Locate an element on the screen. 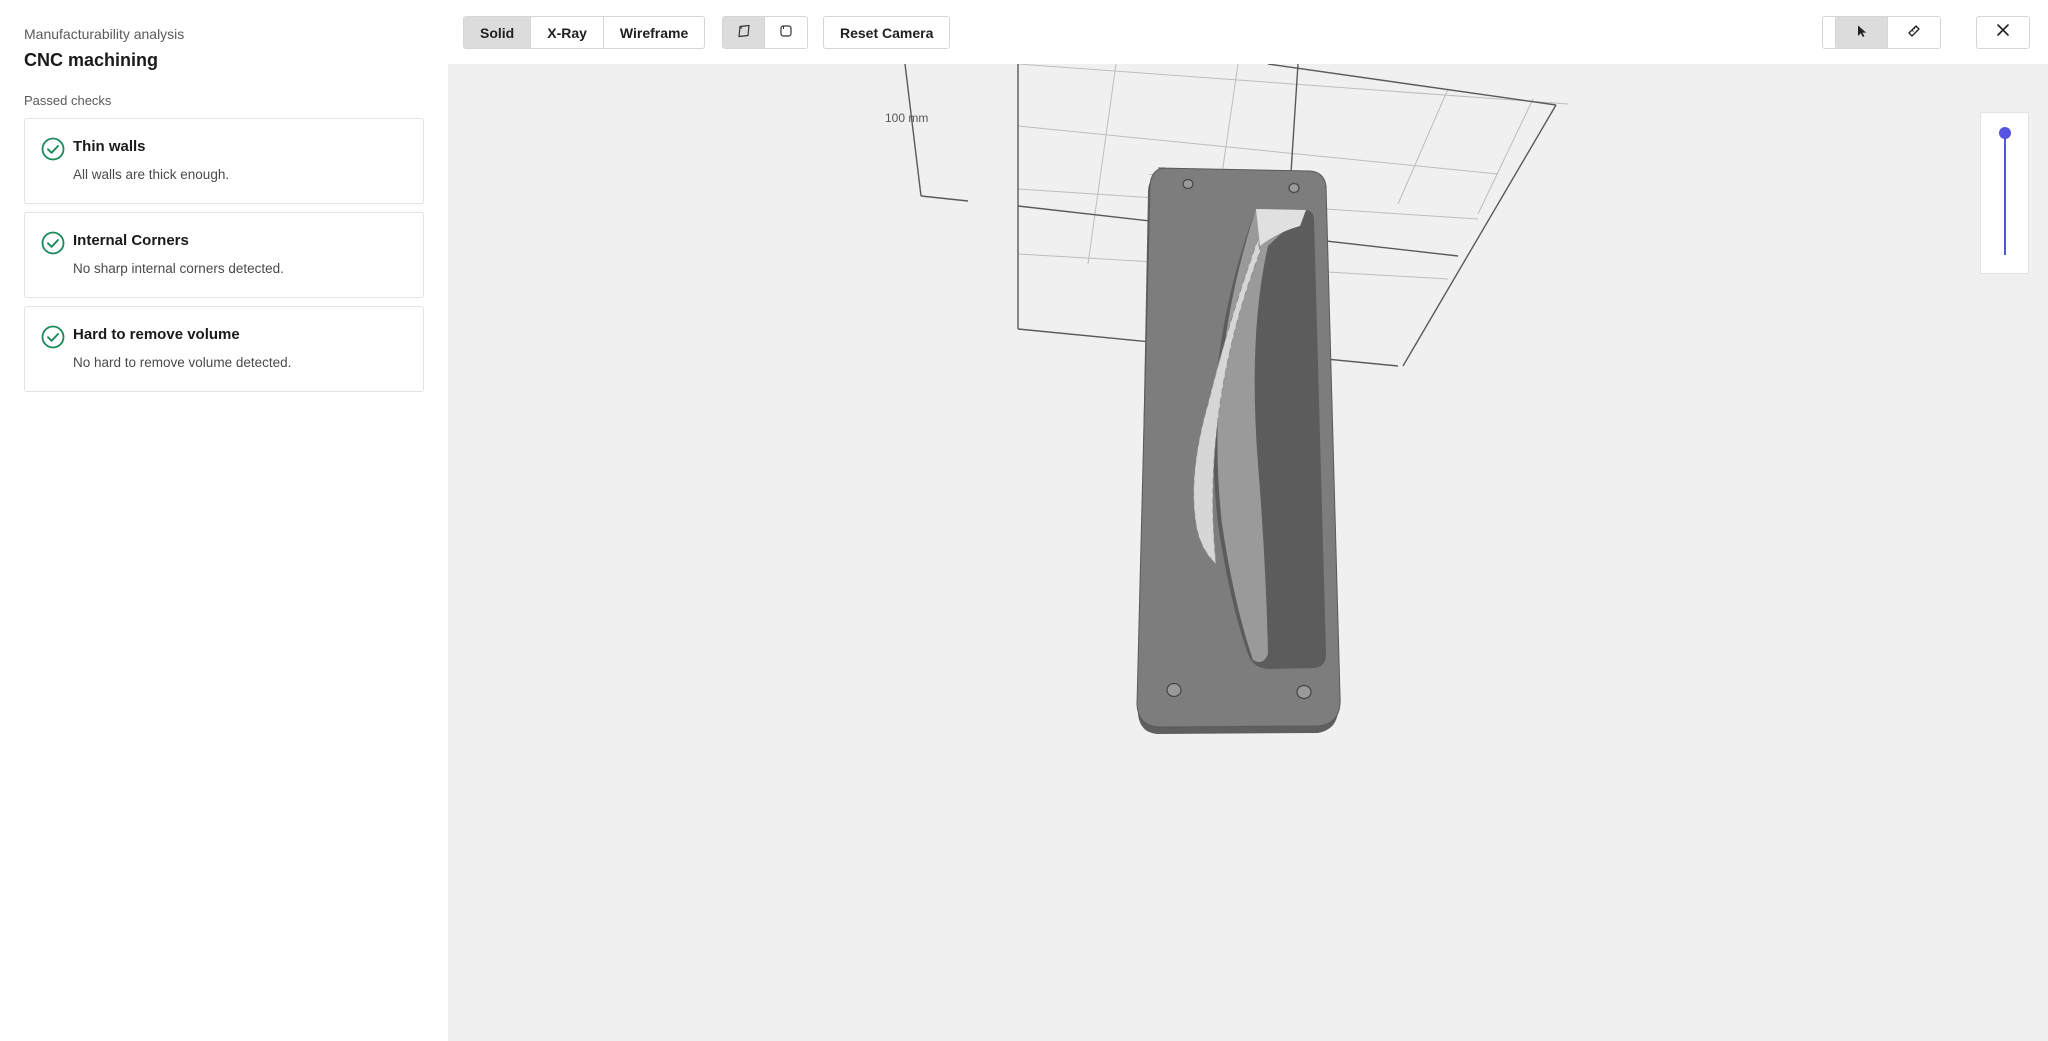 The height and width of the screenshot is (1041, 2048). reset-camera-group: Reset Camera is located at coordinates (887, 32).